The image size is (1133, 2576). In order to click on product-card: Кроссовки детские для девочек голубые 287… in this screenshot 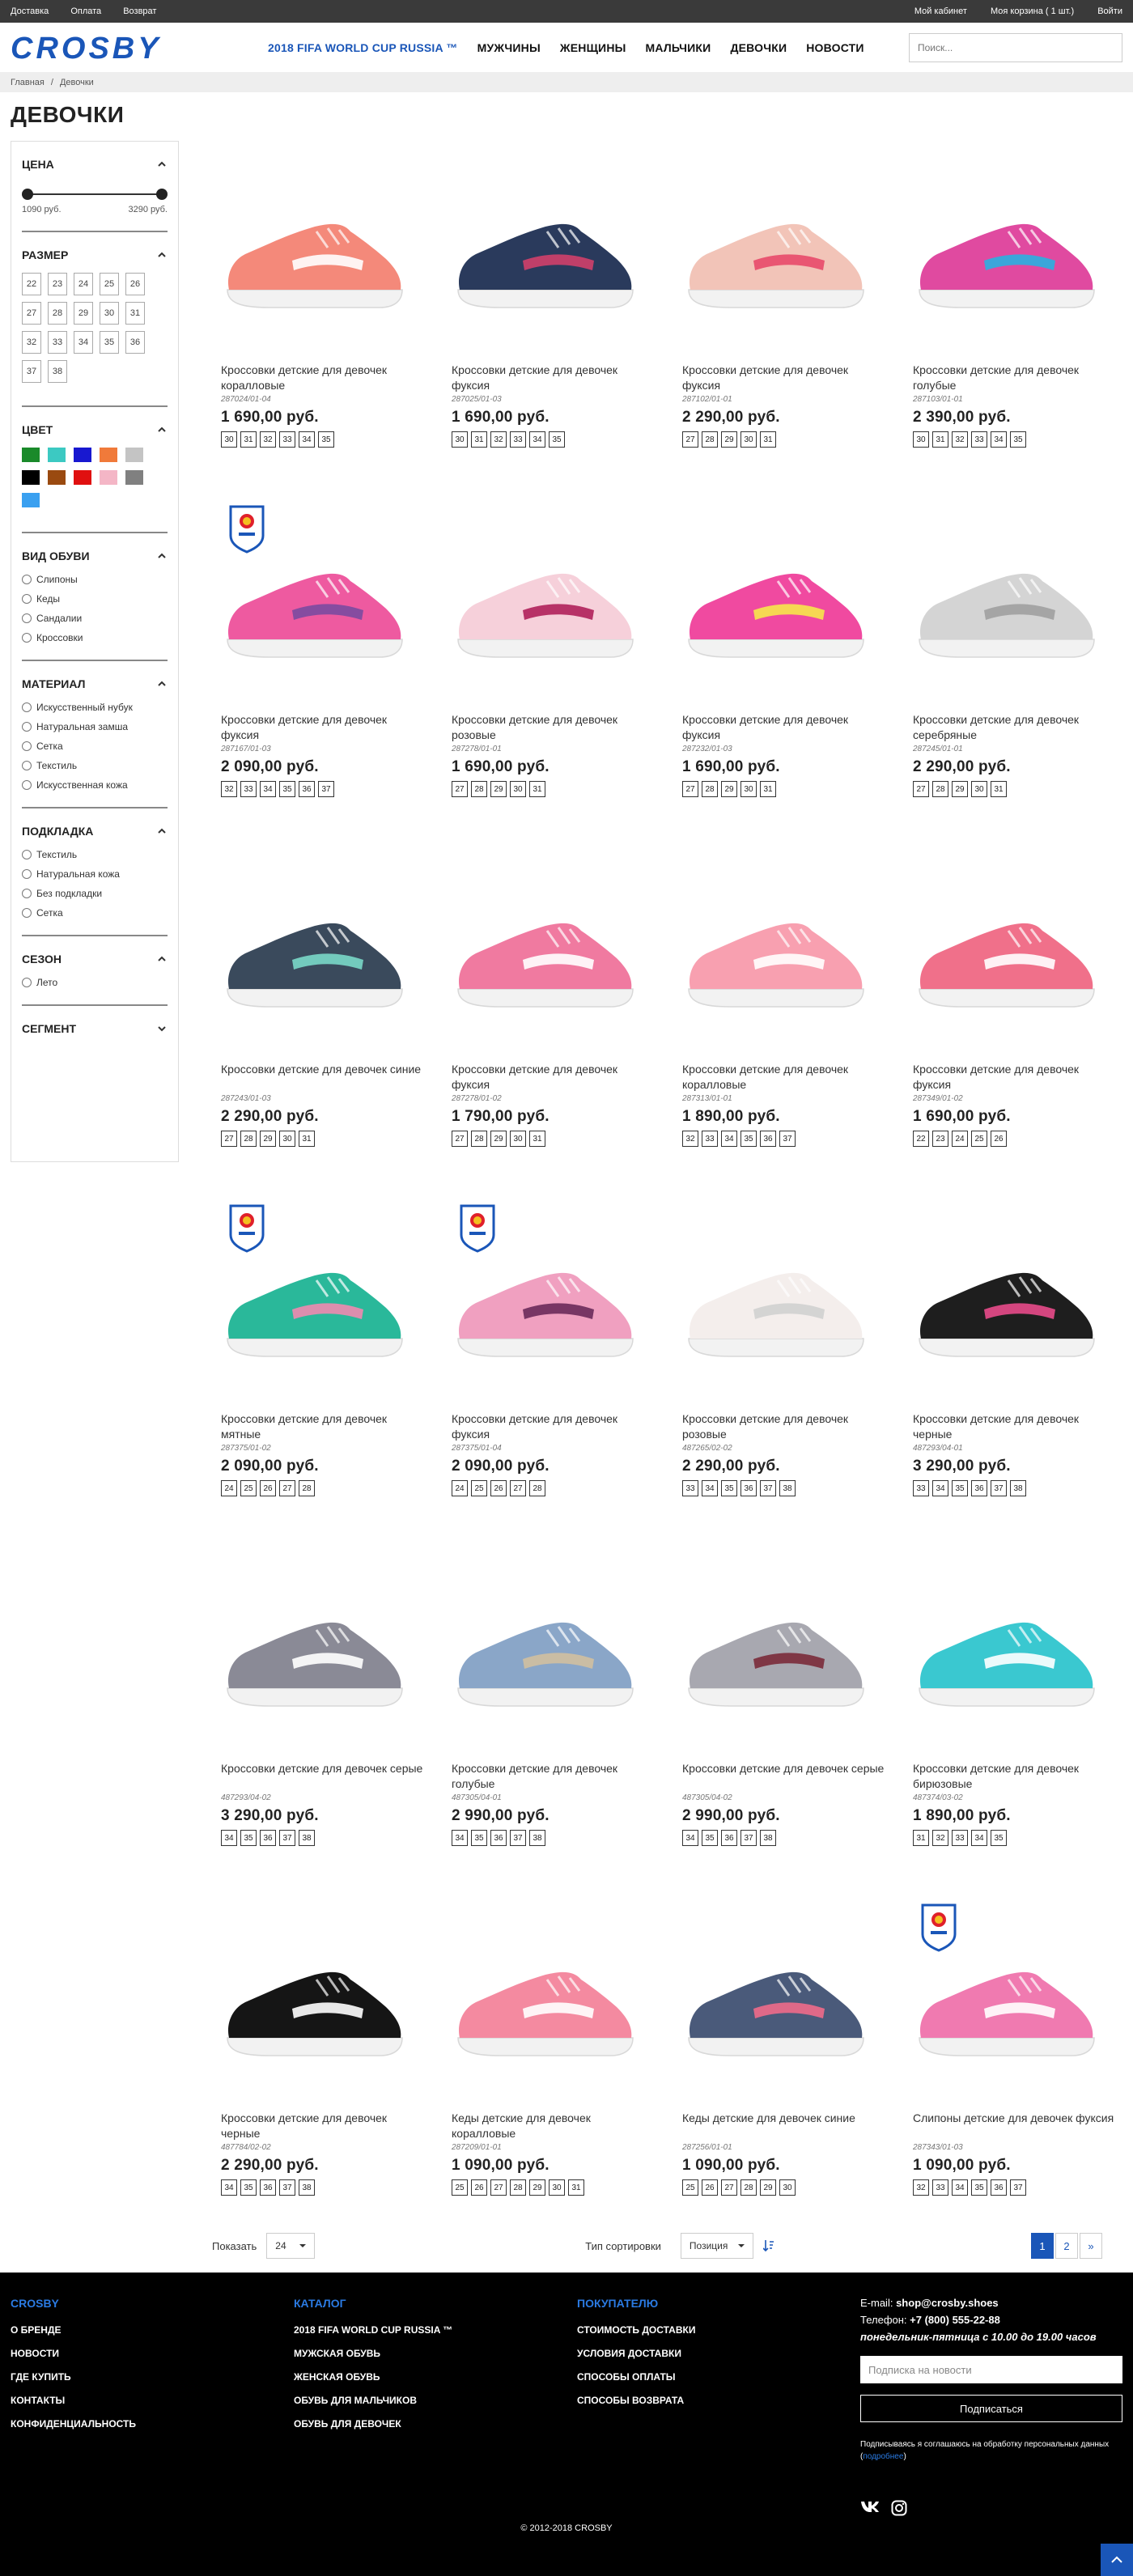, I will do `click(1014, 328)`.